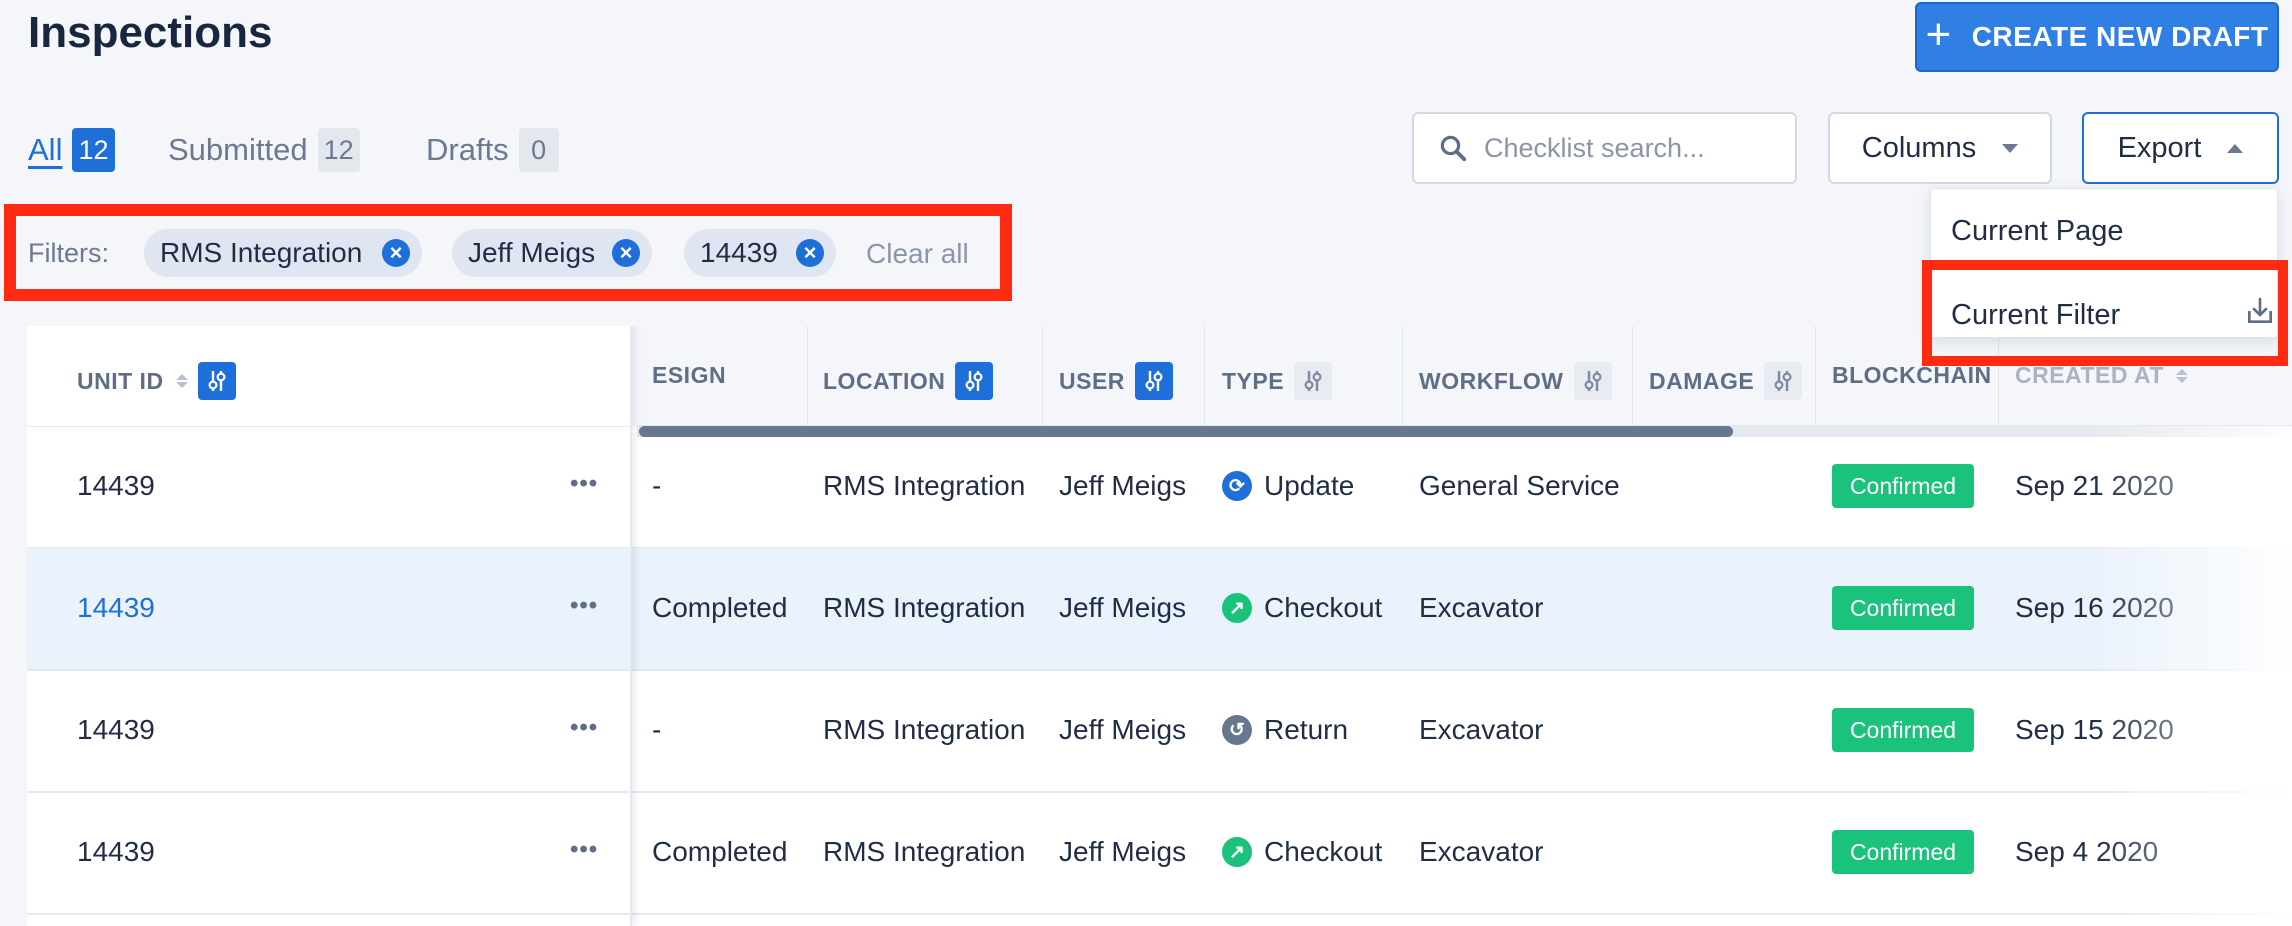 This screenshot has width=2292, height=926. I want to click on created-at-cell: Sep 16 2020, so click(2094, 607).